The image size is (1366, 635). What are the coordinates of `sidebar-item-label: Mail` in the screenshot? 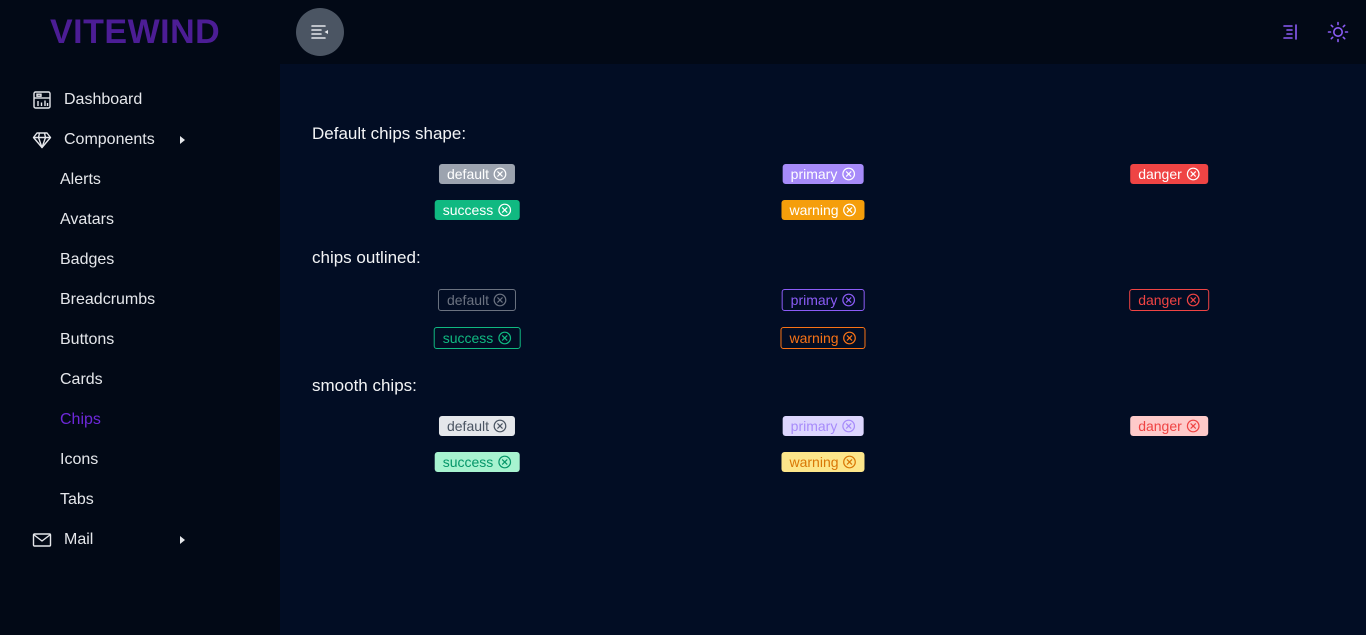 It's located at (79, 539).